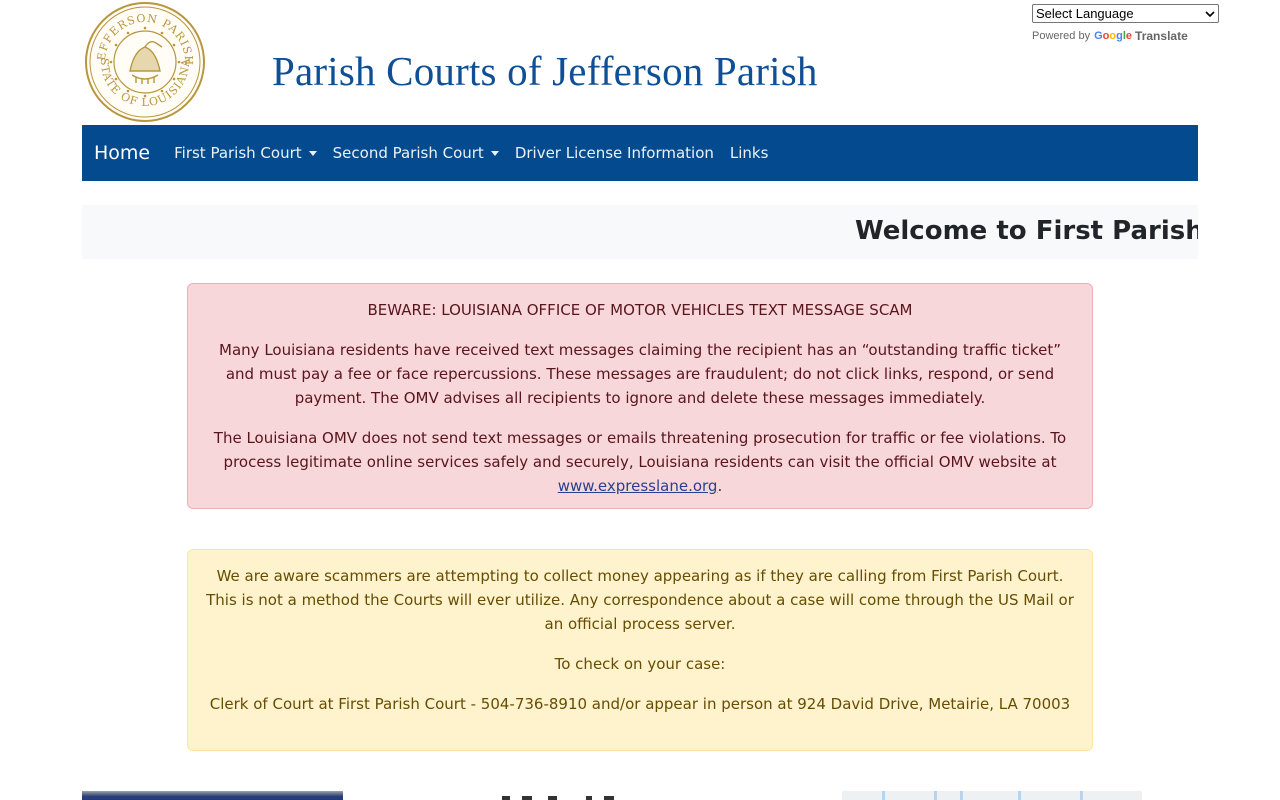 The height and width of the screenshot is (800, 1280). Describe the element at coordinates (1210, 13) in the screenshot. I see `chevron-down-icon` at that location.